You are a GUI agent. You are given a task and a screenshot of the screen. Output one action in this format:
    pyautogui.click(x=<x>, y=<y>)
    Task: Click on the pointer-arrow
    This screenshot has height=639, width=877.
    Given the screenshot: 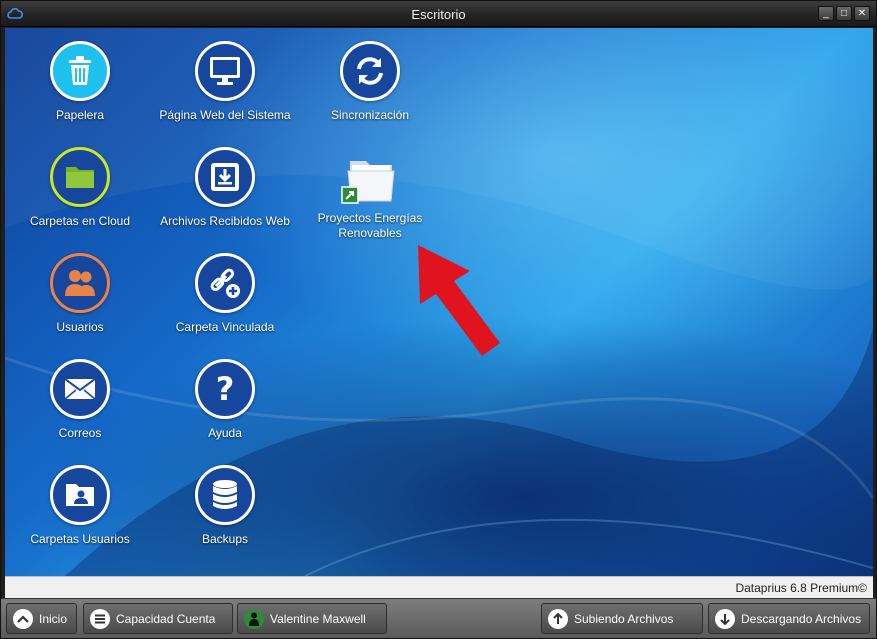 What is the action you would take?
    pyautogui.click(x=459, y=300)
    